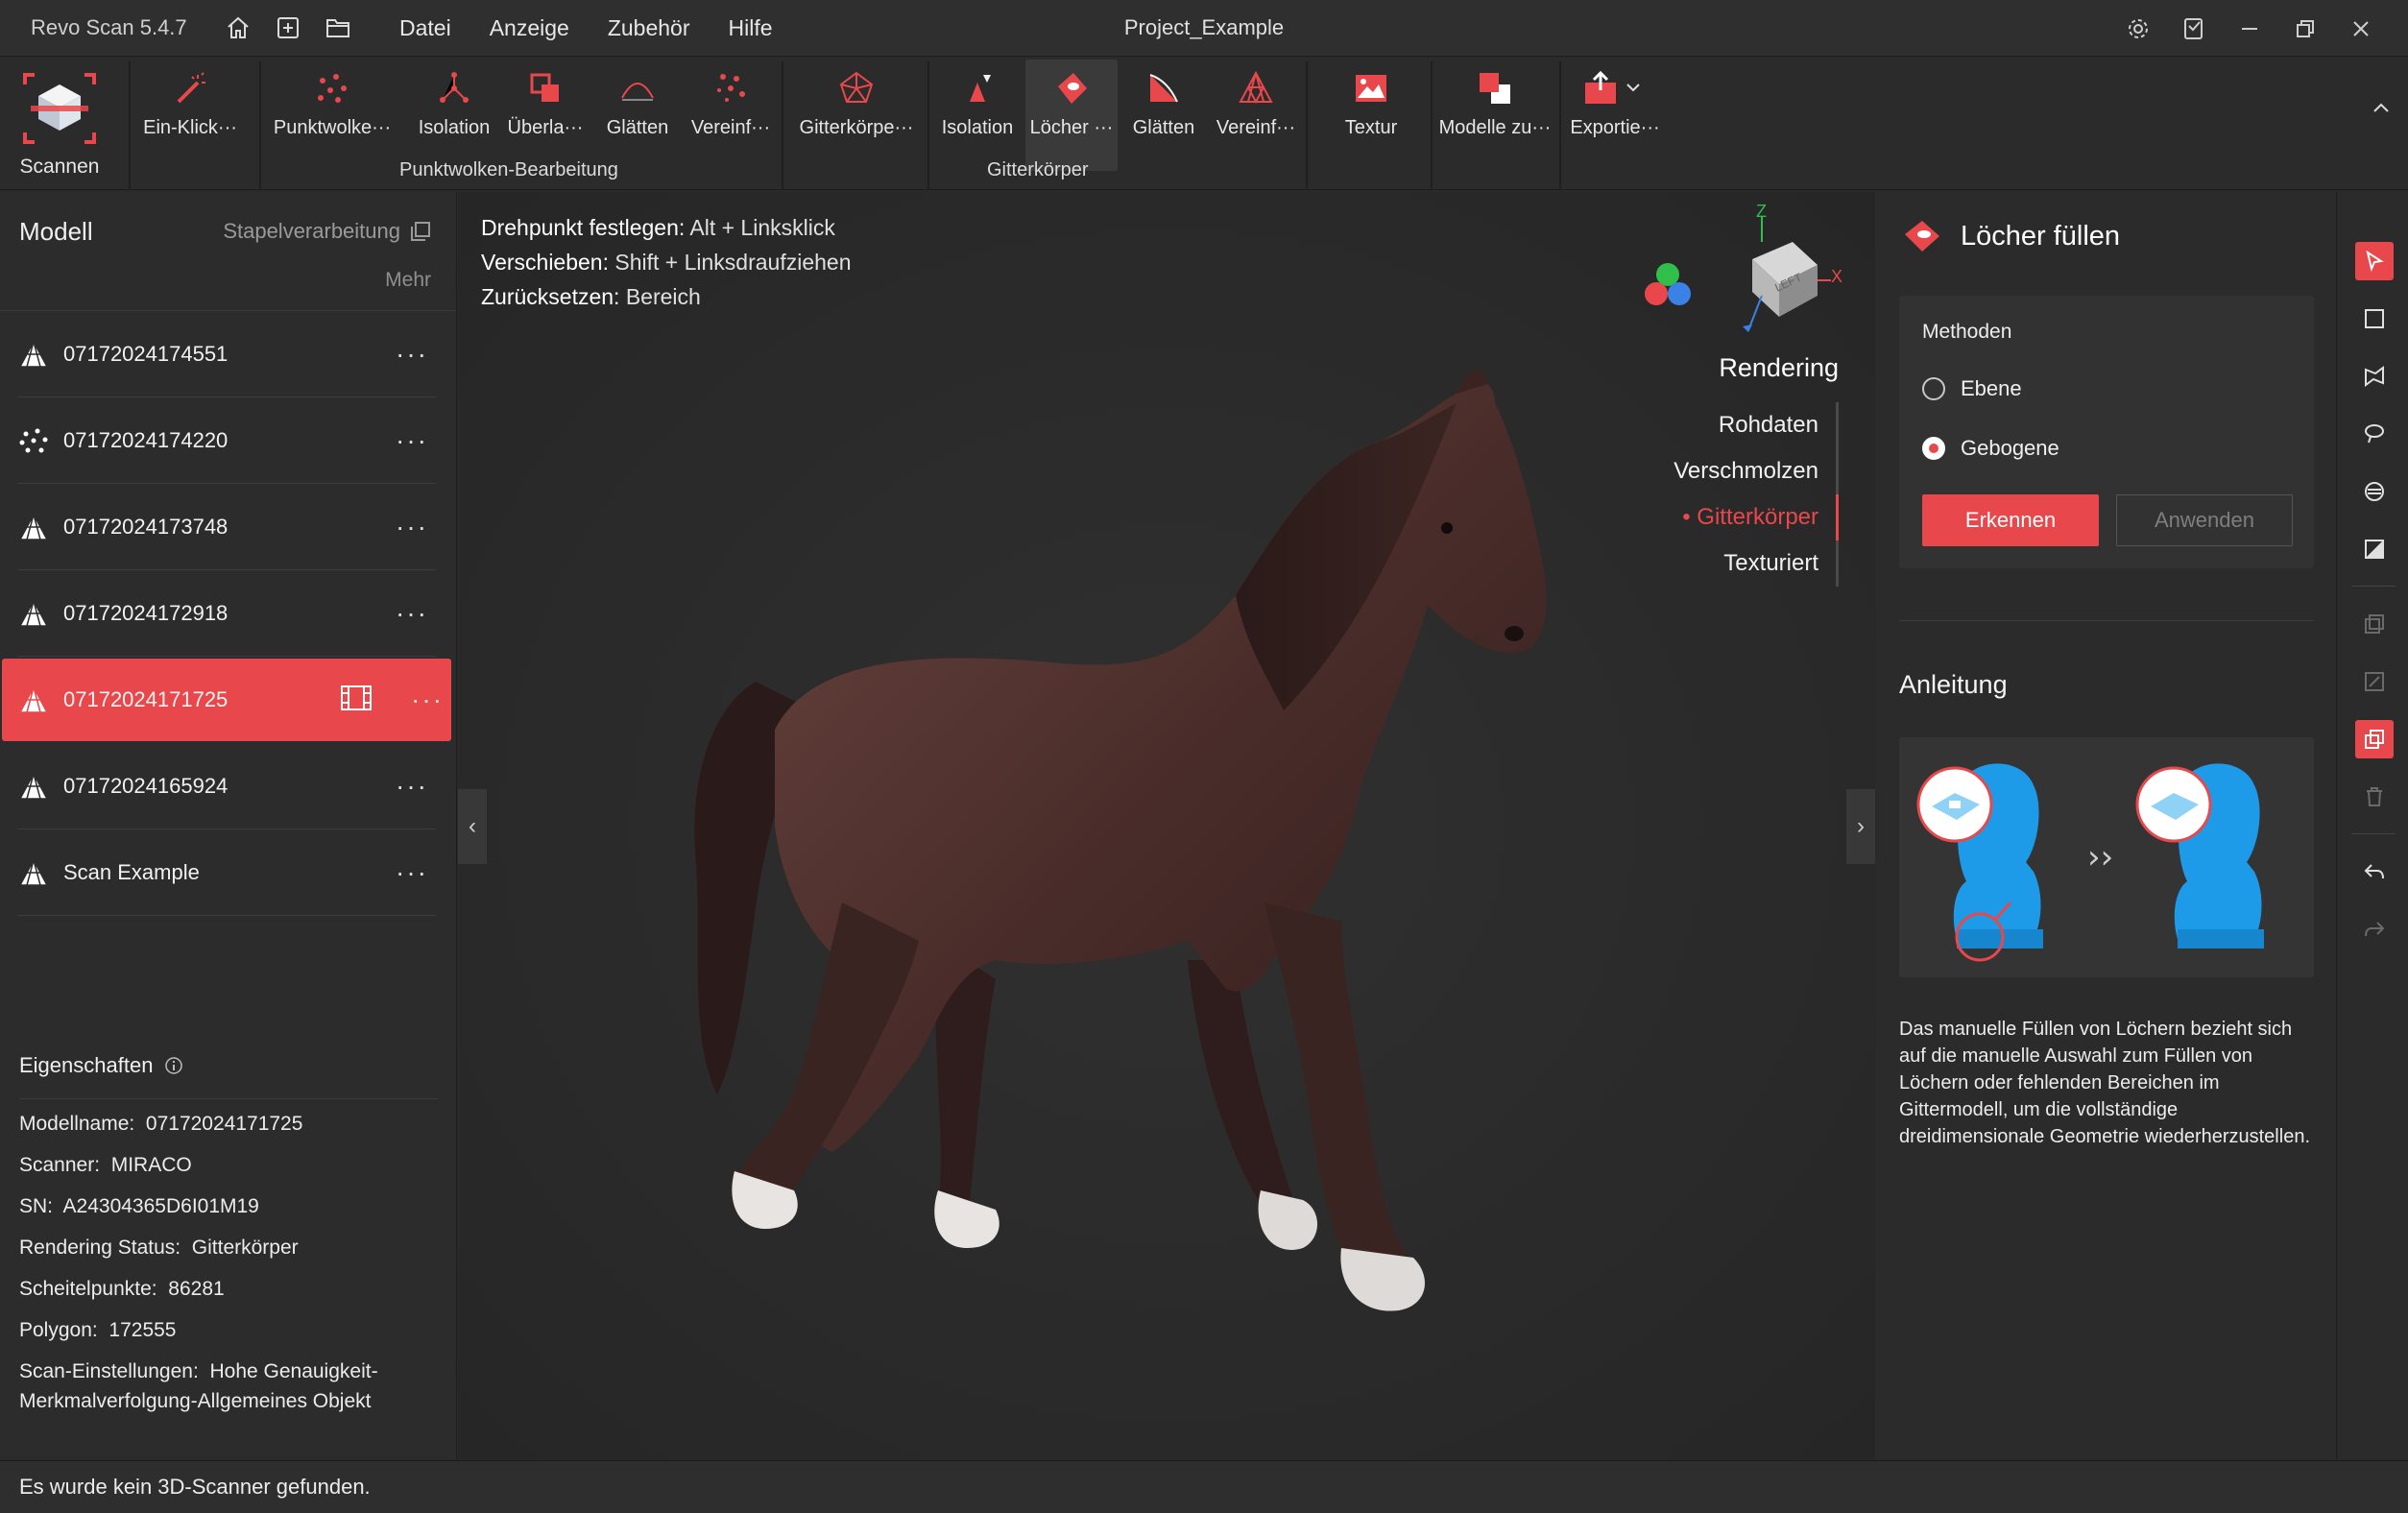 This screenshot has width=2408, height=1513. I want to click on mesh-simplify-icon, so click(1256, 88).